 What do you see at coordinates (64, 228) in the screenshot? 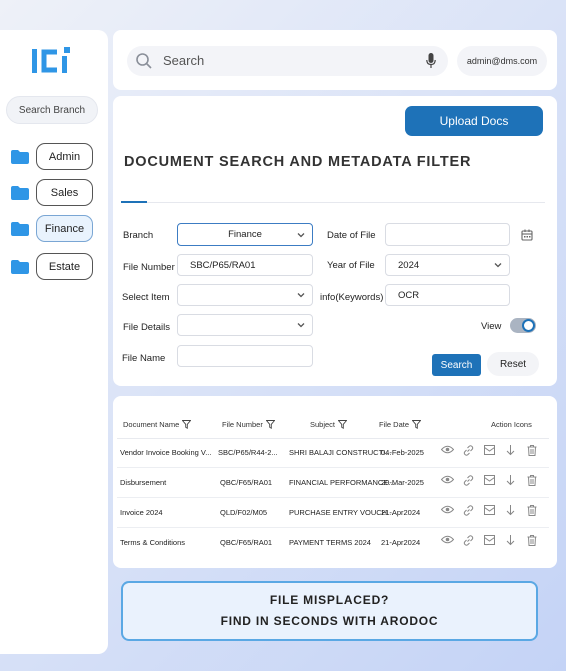
I see `branch-button-finance: Finance` at bounding box center [64, 228].